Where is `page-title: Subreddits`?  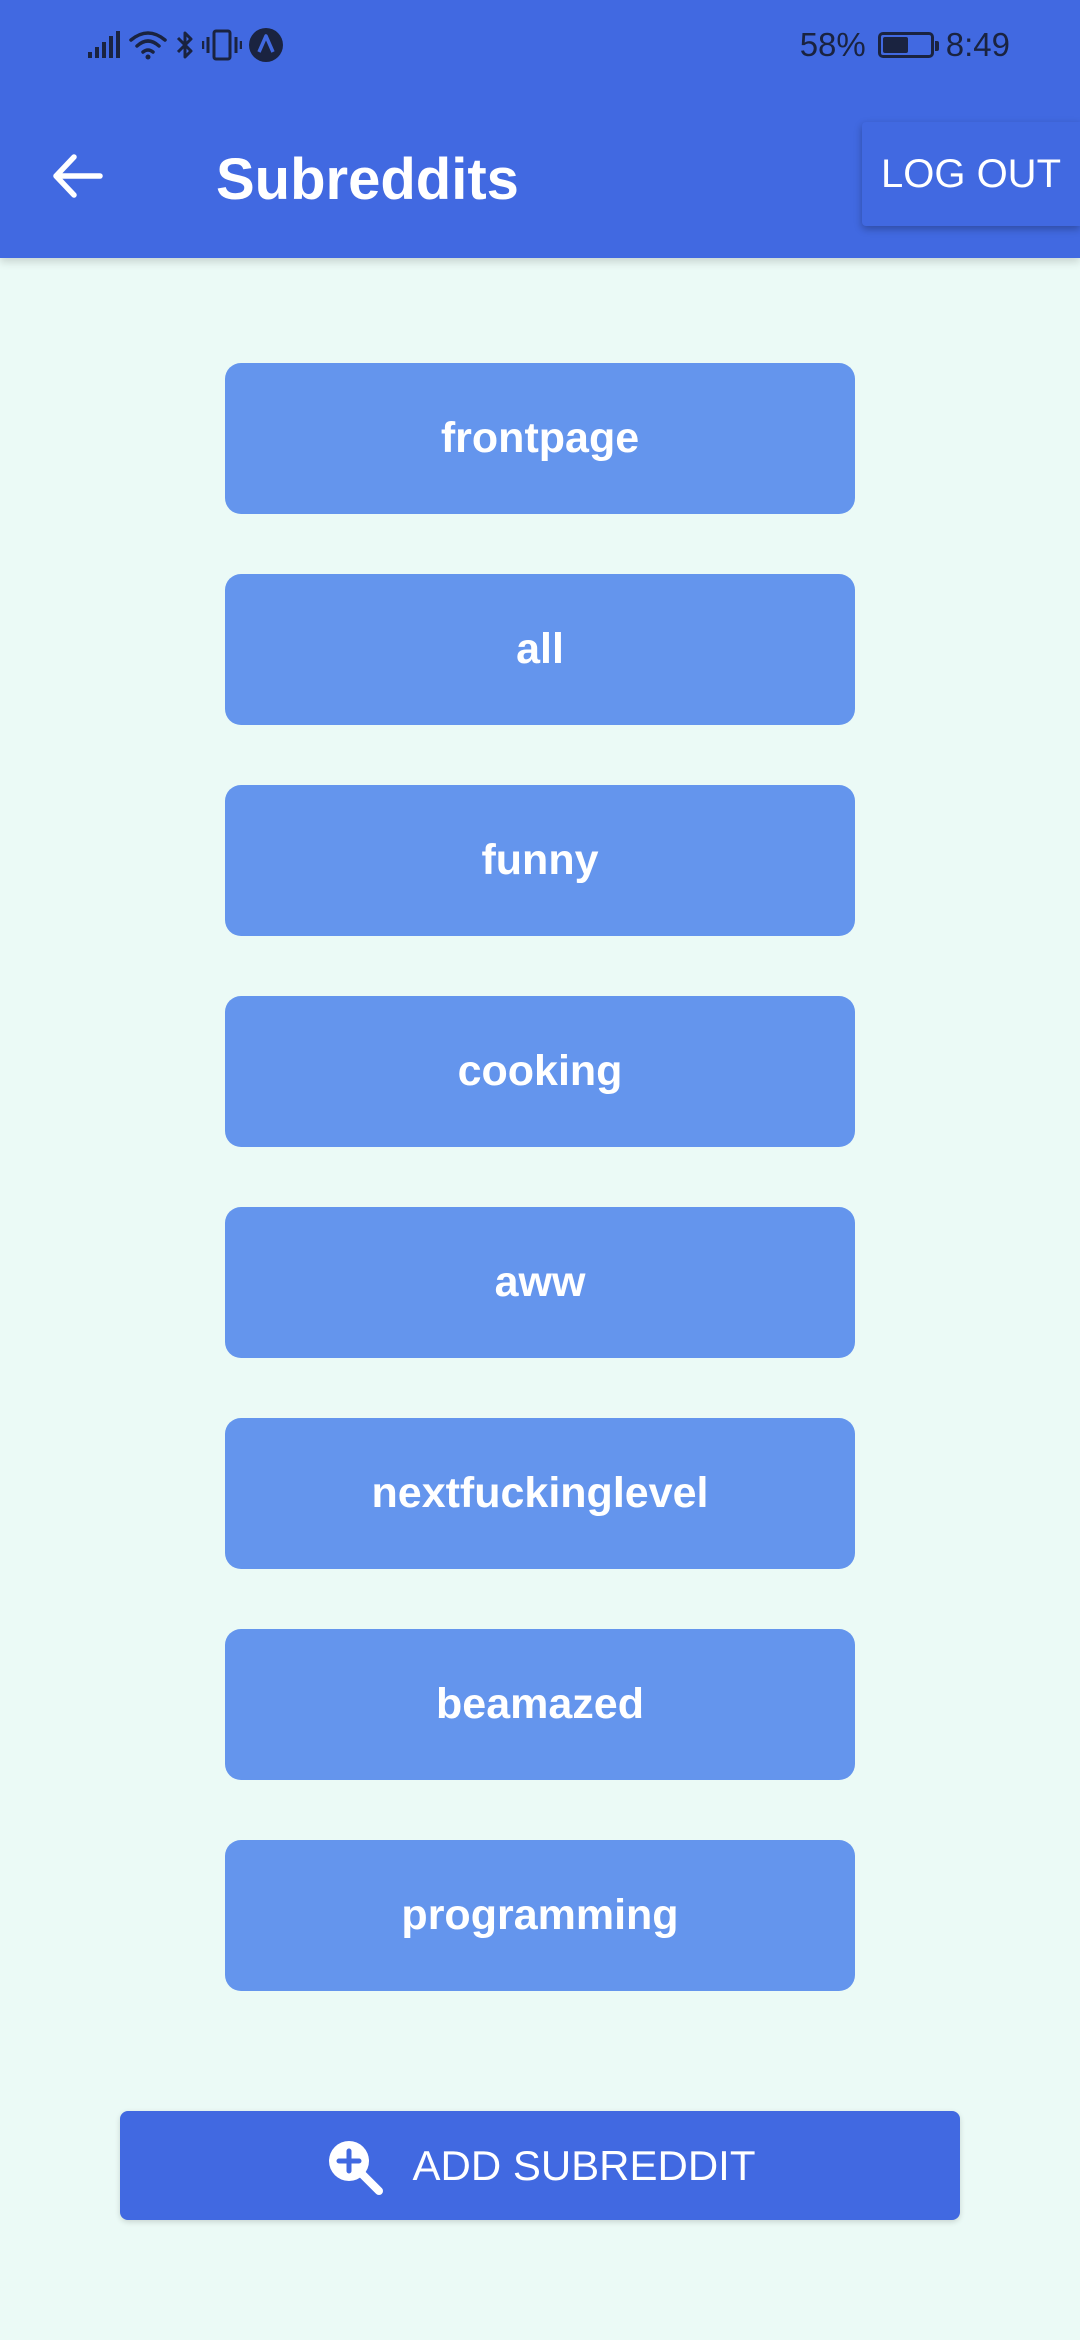
page-title: Subreddits is located at coordinates (367, 179).